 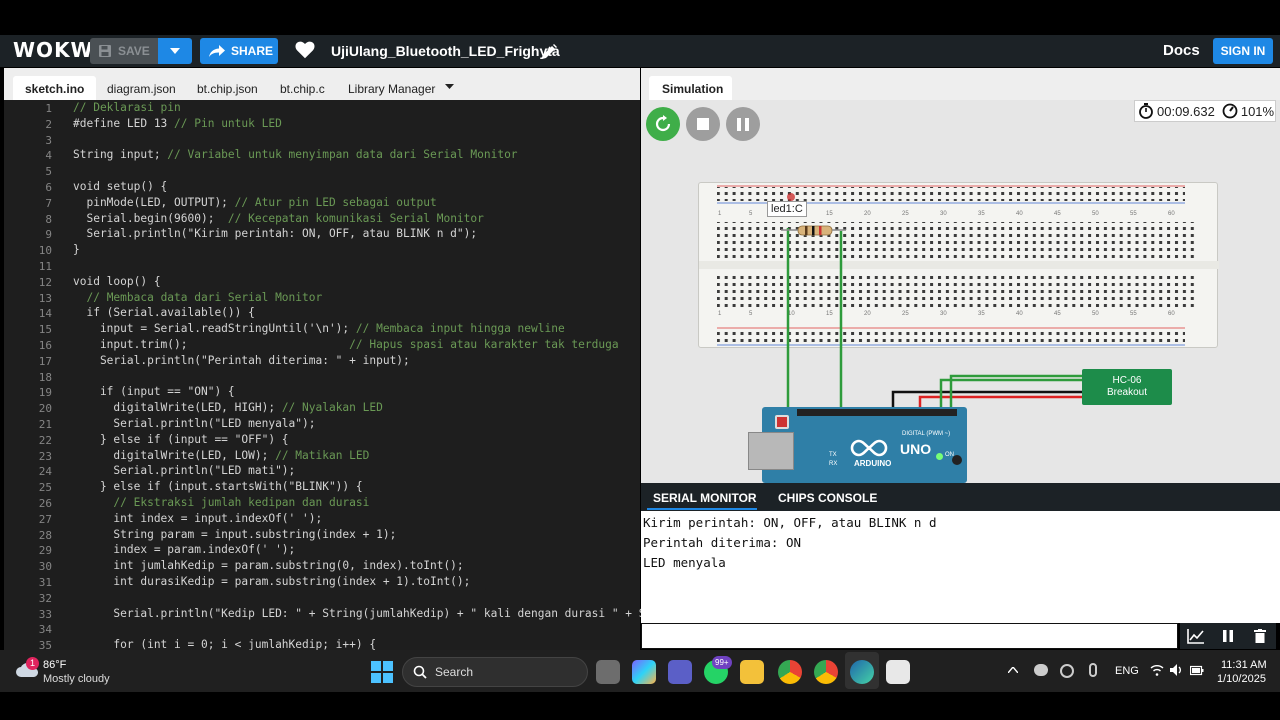 I want to click on file-explorer-icon, so click(x=752, y=672).